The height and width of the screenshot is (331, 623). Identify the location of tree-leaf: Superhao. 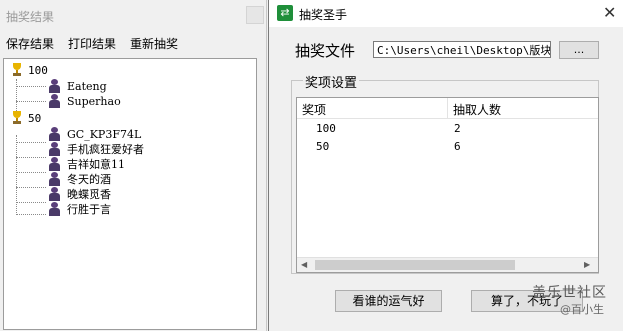
(84, 101).